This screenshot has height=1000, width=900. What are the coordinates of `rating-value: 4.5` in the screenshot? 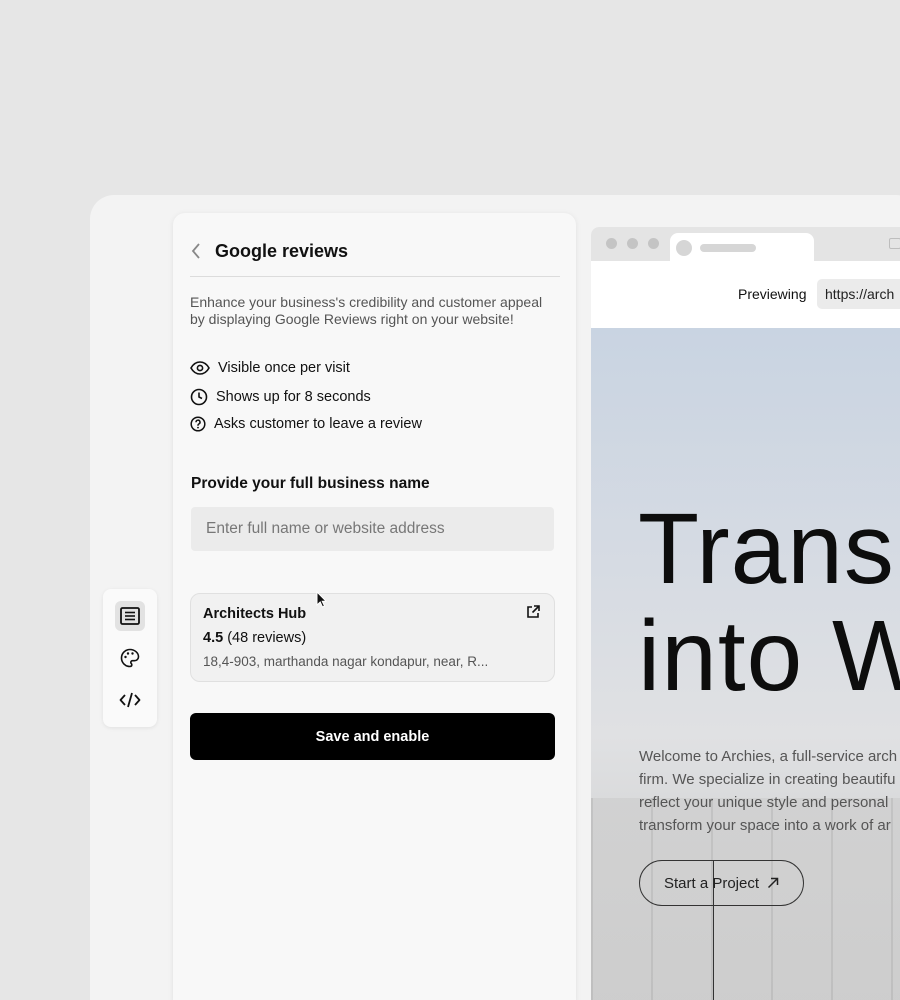 It's located at (213, 638).